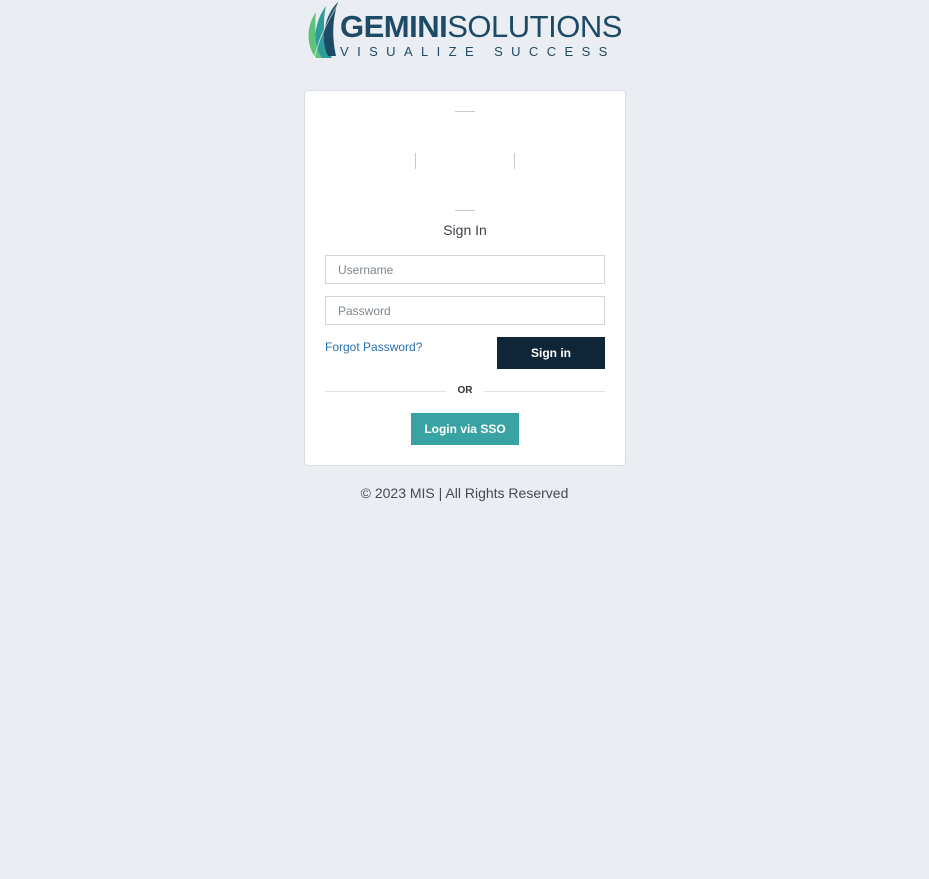 This screenshot has width=929, height=879. I want to click on sign-in-button: Sign in, so click(551, 353).